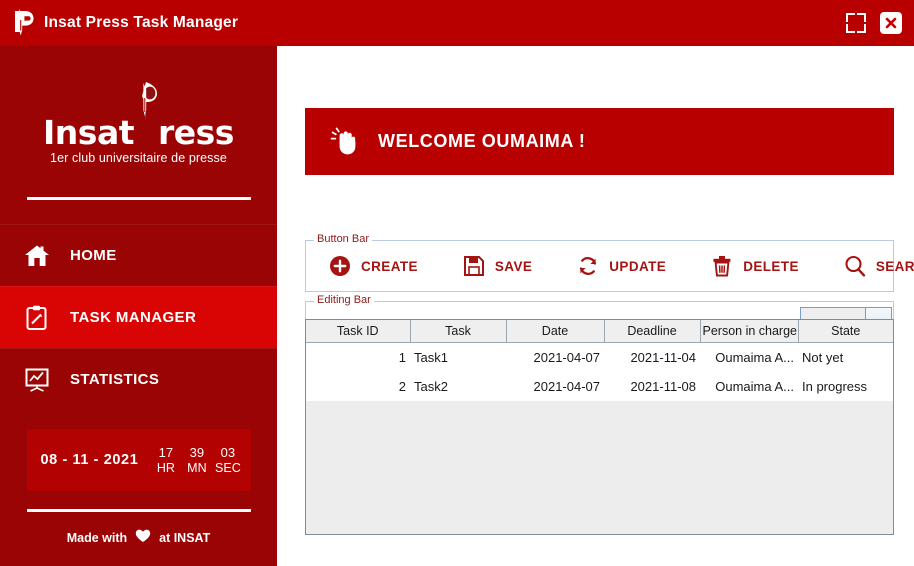 This screenshot has width=914, height=566. What do you see at coordinates (652, 331) in the screenshot?
I see `column-header-deadline: Deadline` at bounding box center [652, 331].